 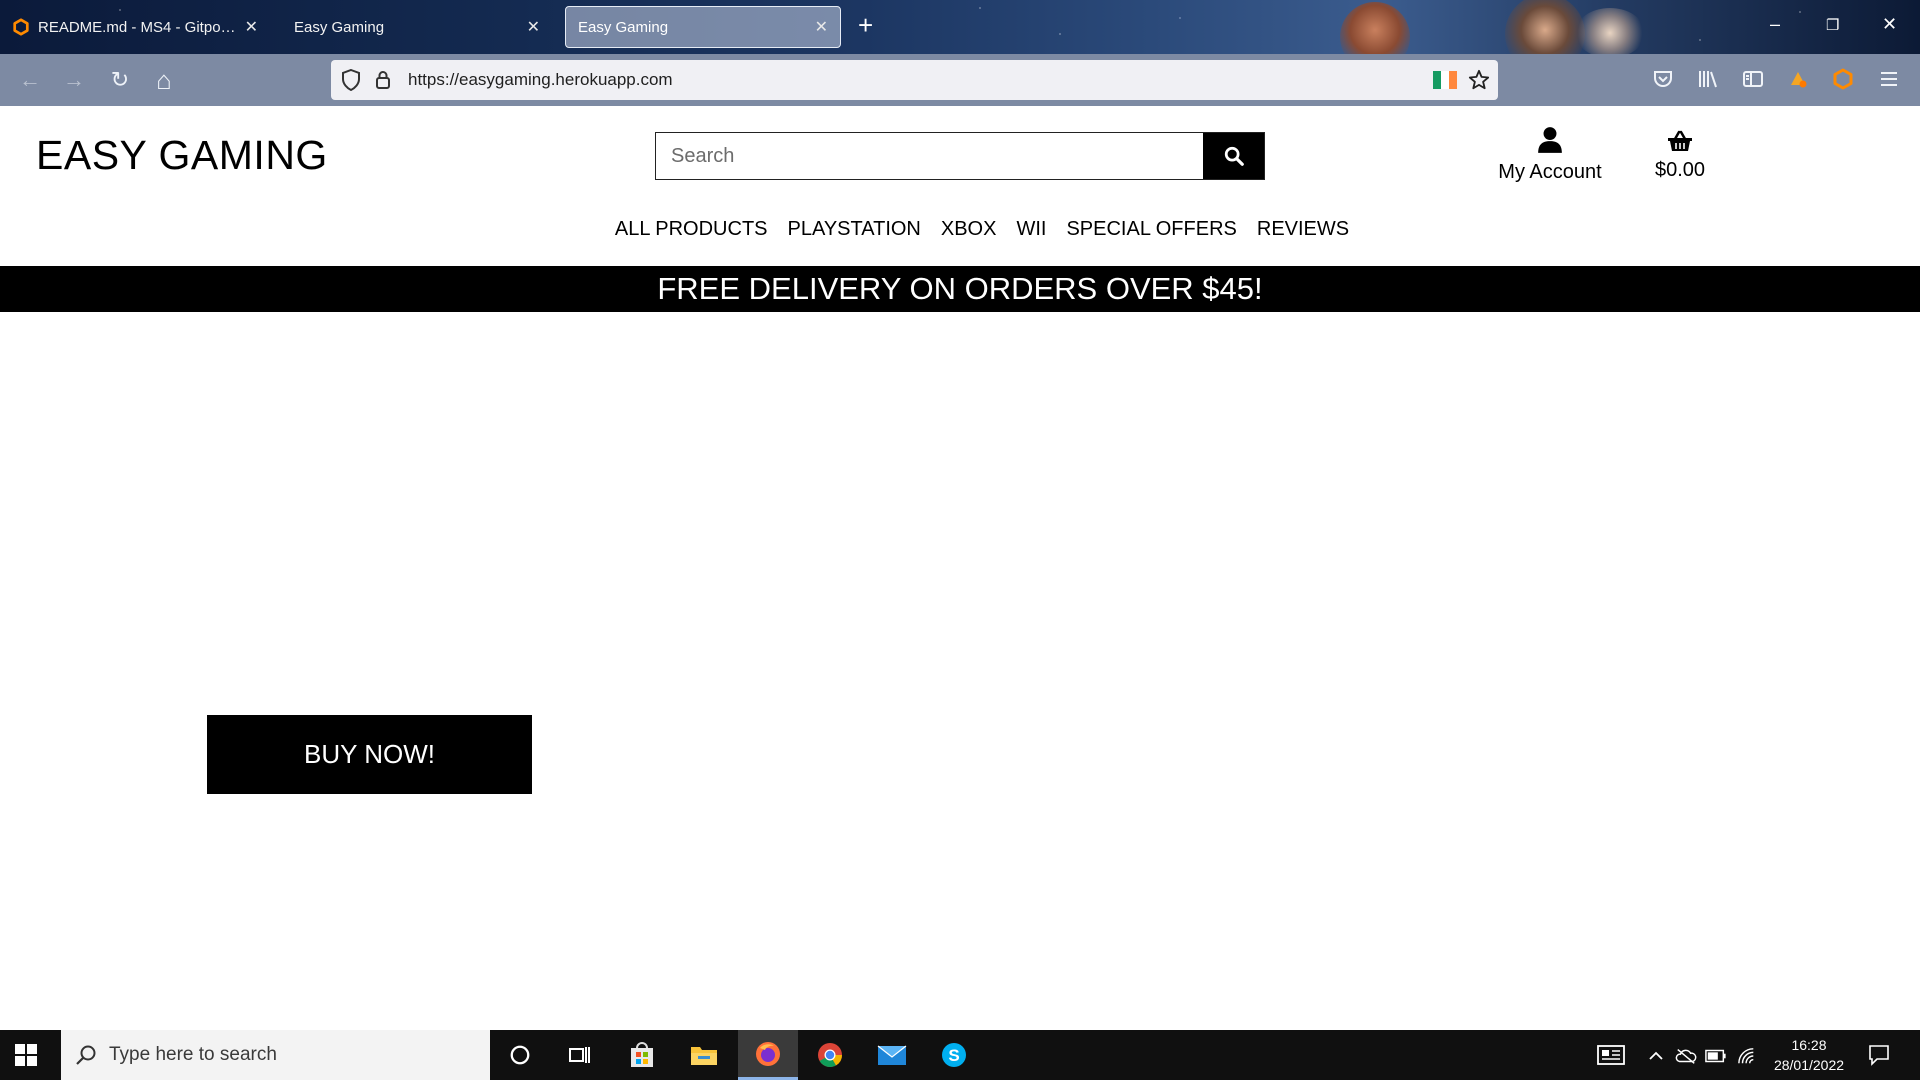 I want to click on cortana-icon, so click(x=520, y=1055).